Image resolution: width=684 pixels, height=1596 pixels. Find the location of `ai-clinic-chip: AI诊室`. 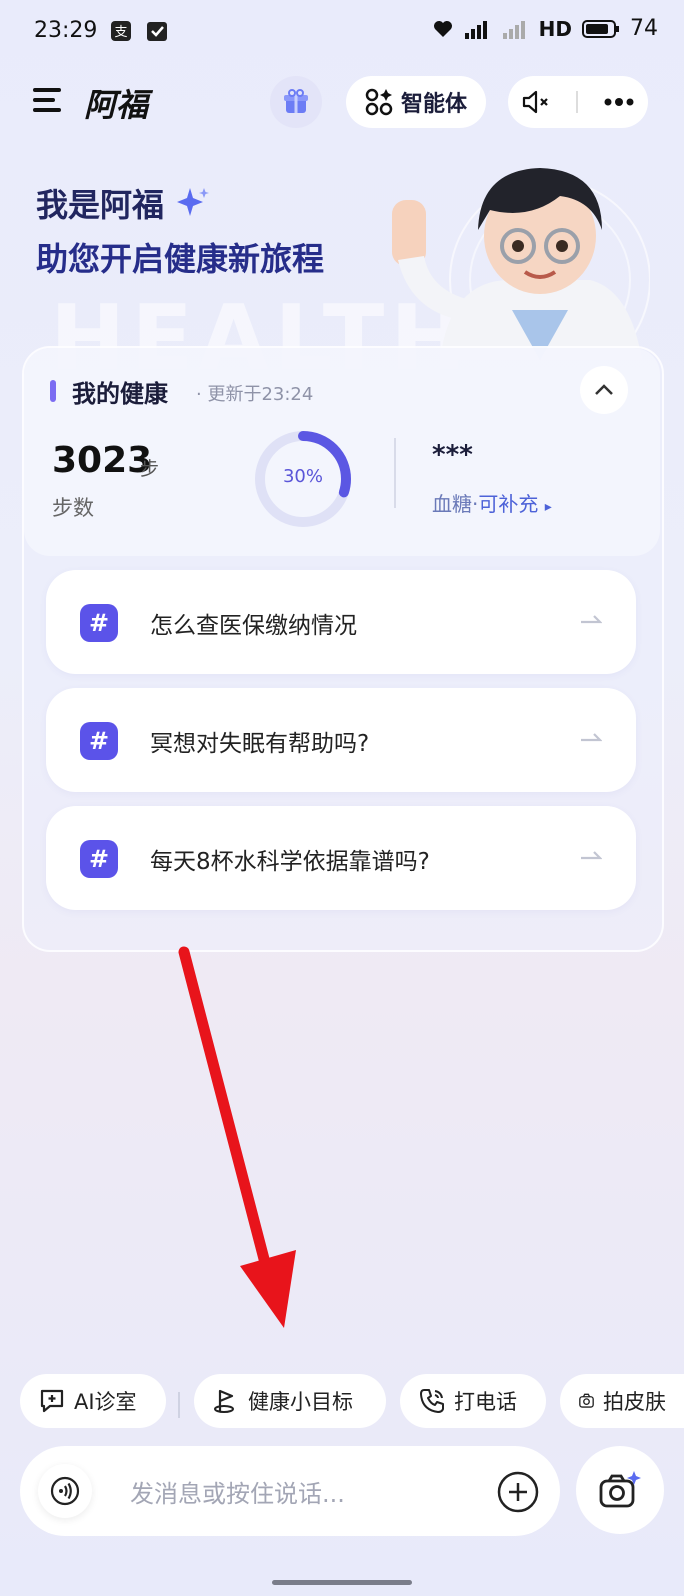

ai-clinic-chip: AI诊室 is located at coordinates (93, 1401).